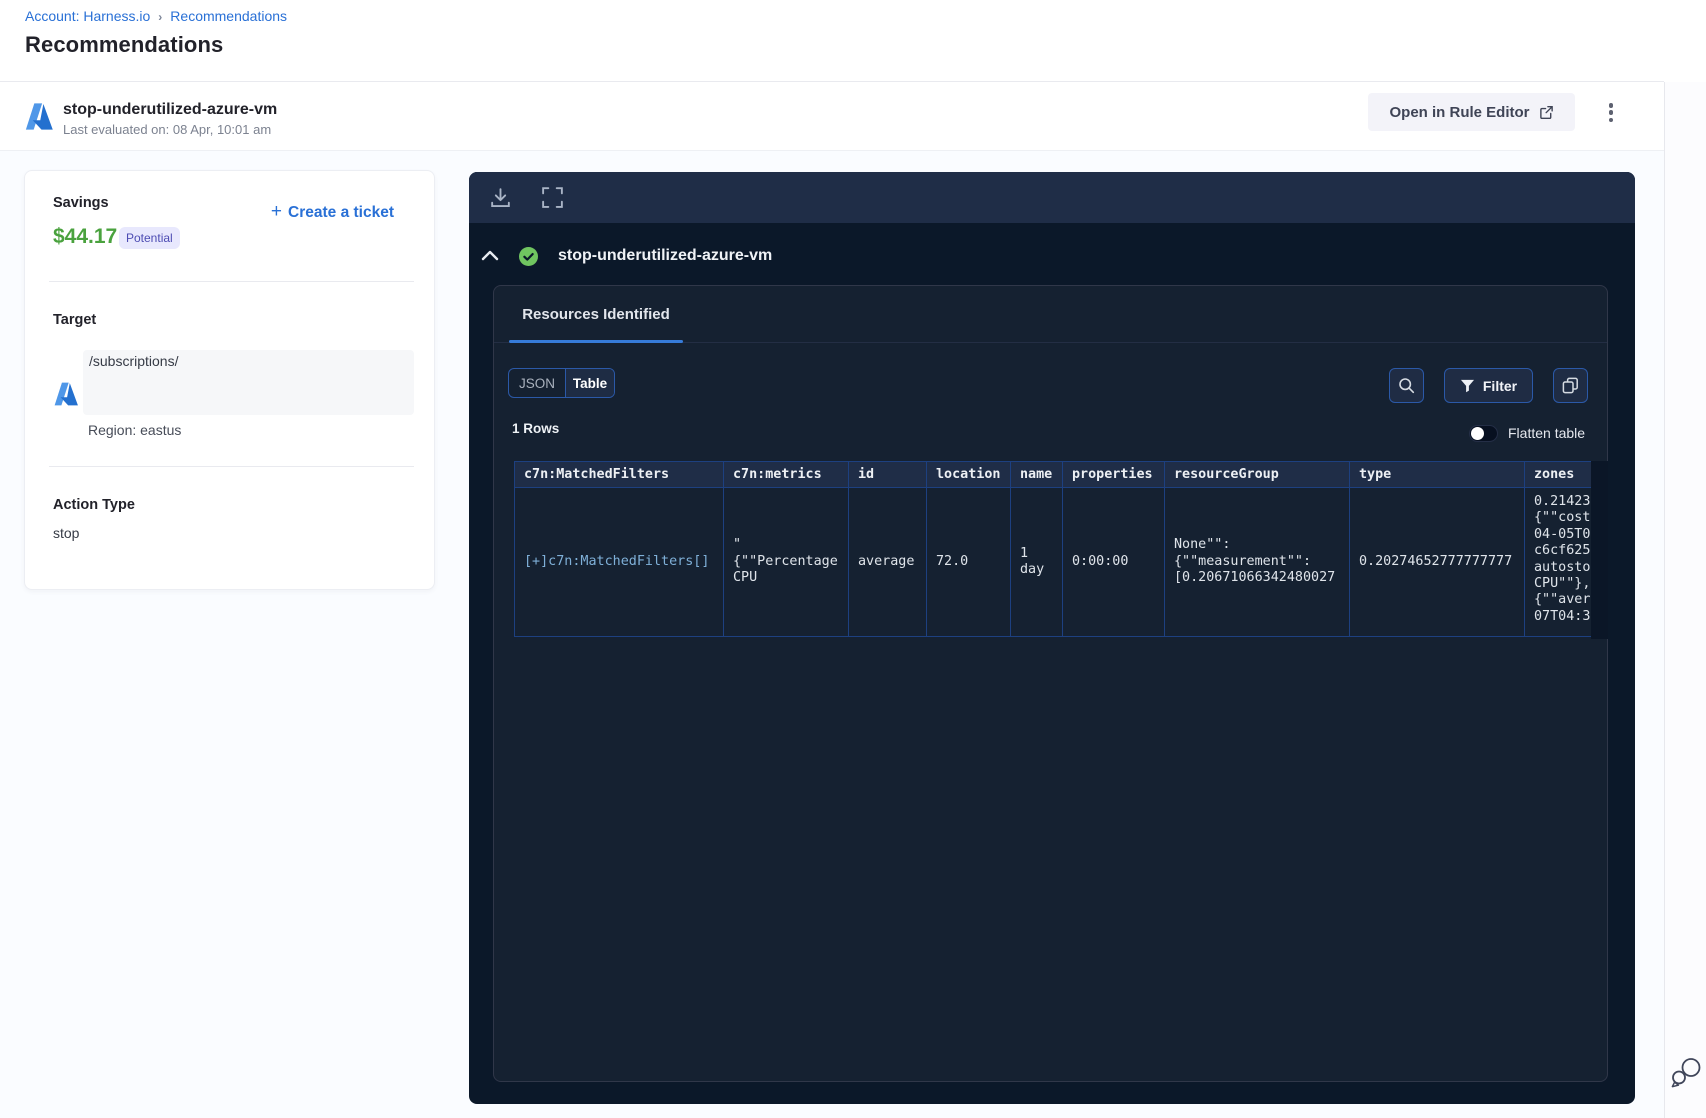  I want to click on action-type-value: stop, so click(66, 533).